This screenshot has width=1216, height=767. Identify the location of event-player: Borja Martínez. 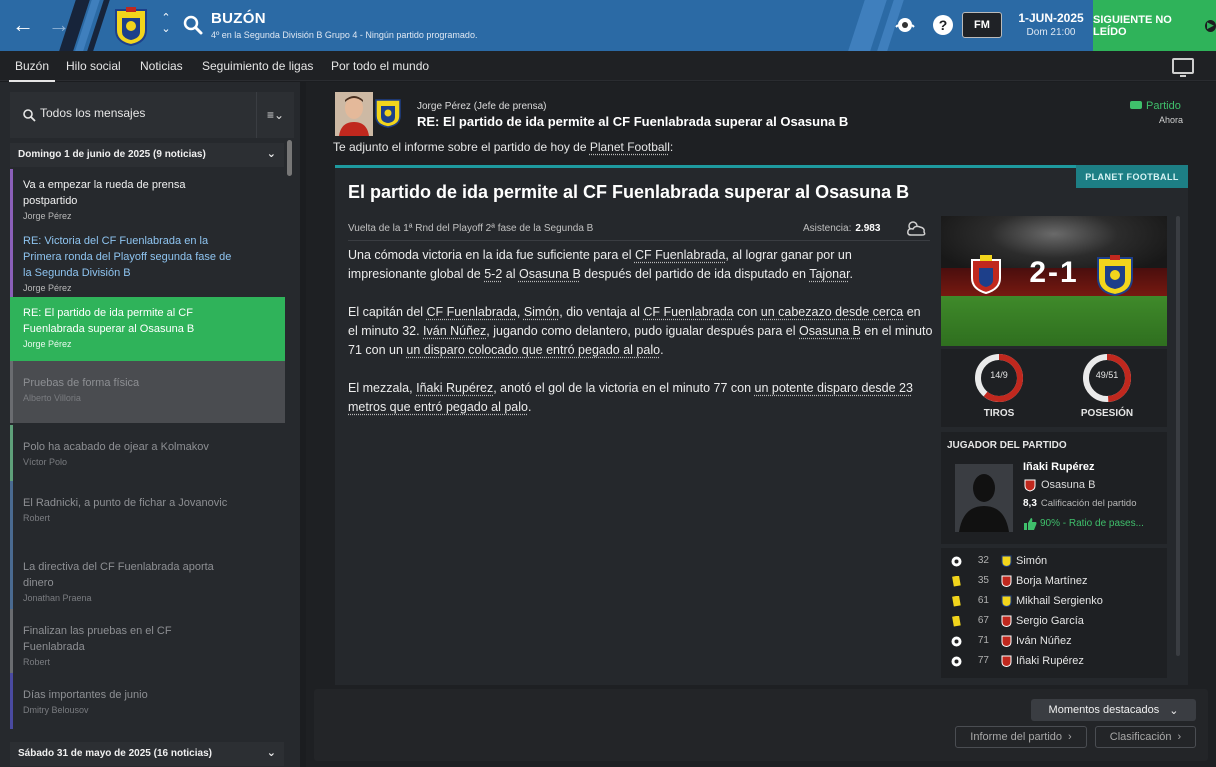
(1052, 581).